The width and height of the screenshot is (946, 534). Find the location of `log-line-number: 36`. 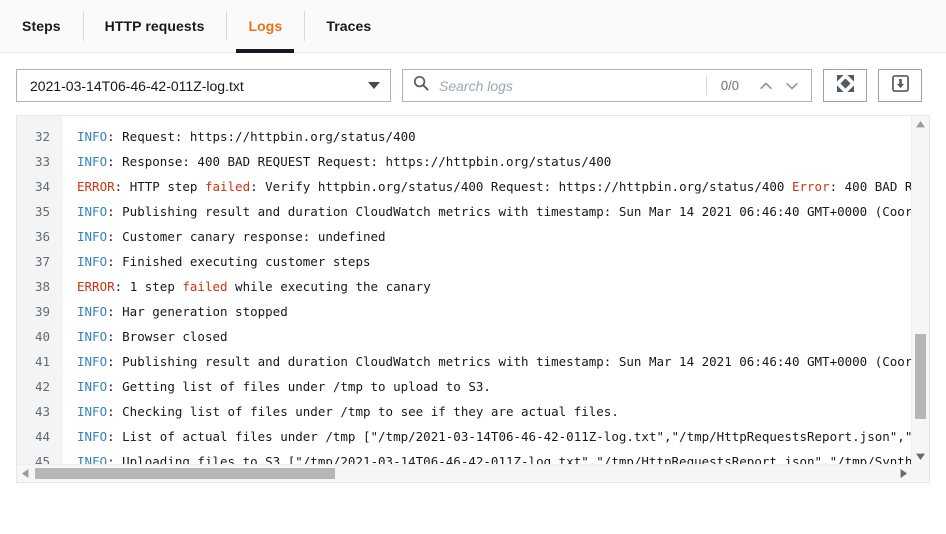

log-line-number: 36 is located at coordinates (40, 236).